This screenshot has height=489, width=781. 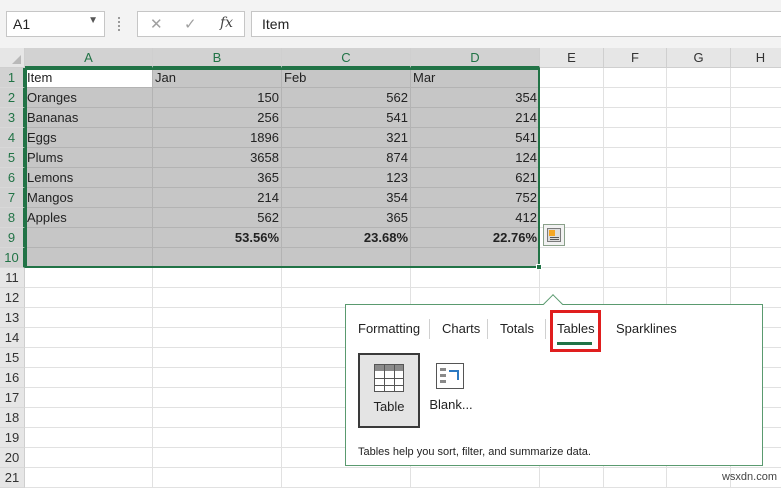 What do you see at coordinates (475, 478) in the screenshot?
I see `cell-d21` at bounding box center [475, 478].